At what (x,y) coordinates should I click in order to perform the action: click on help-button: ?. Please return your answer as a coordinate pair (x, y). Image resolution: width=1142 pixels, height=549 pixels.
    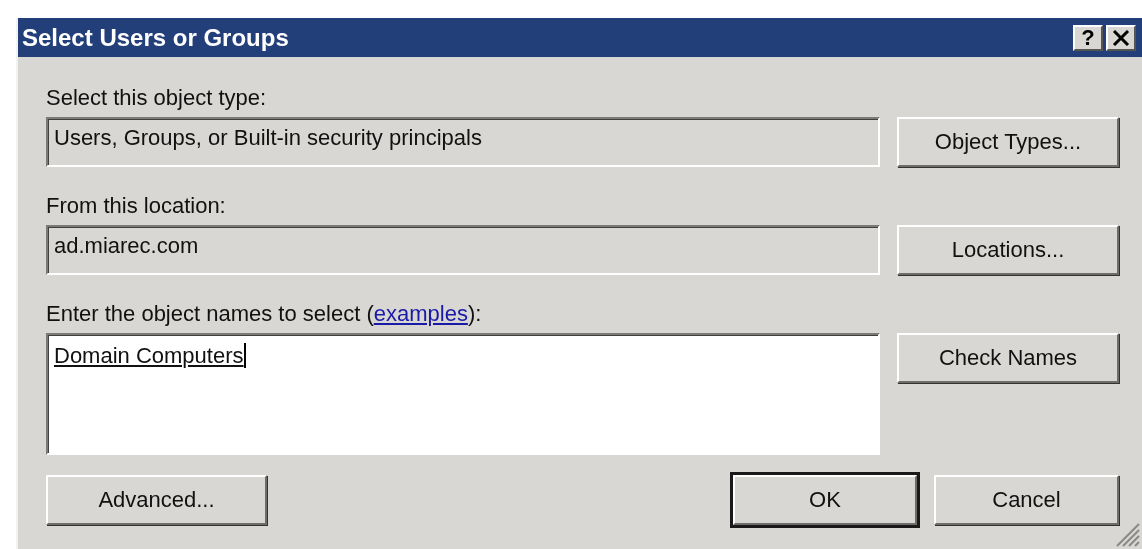
    Looking at the image, I should click on (1088, 37).